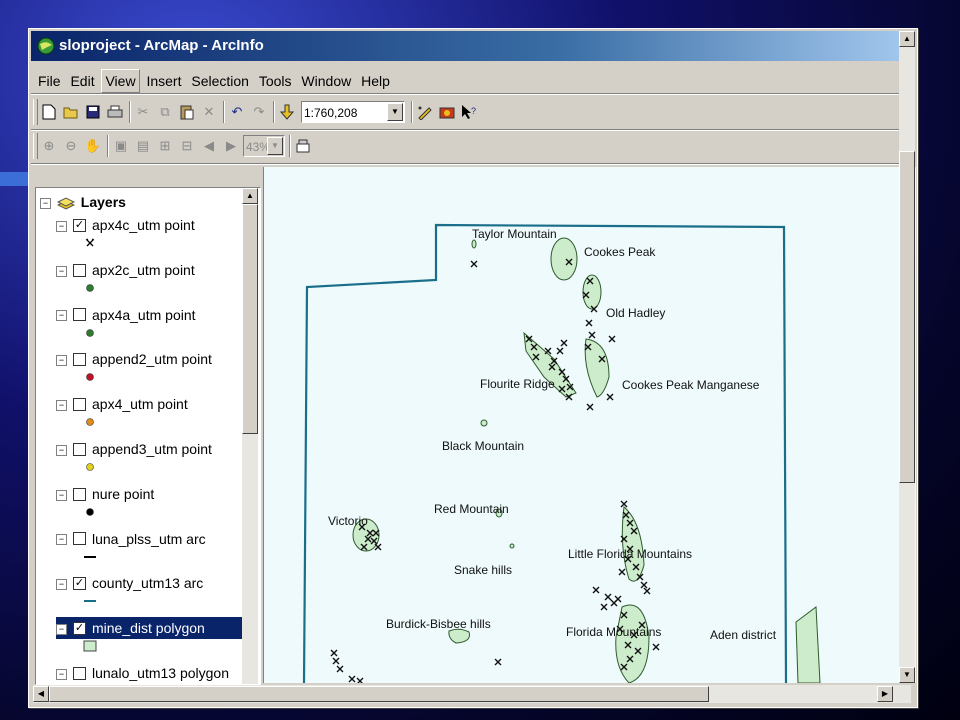 Image resolution: width=960 pixels, height=720 pixels. I want to click on window-vertical-scrollbar: ▲ ▼, so click(907, 357).